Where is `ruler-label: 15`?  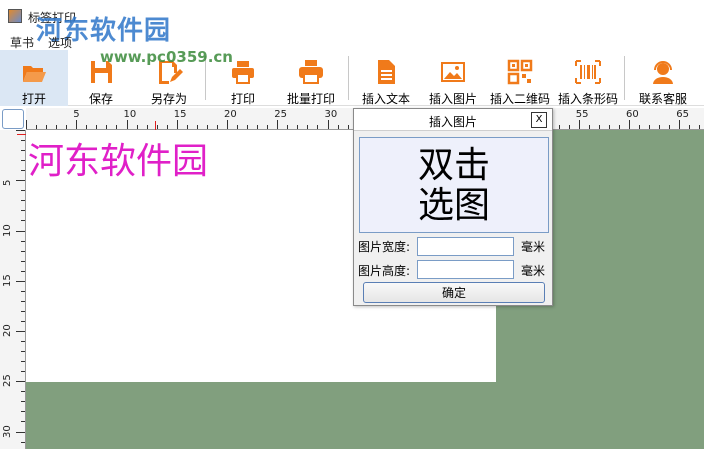 ruler-label: 15 is located at coordinates (180, 114).